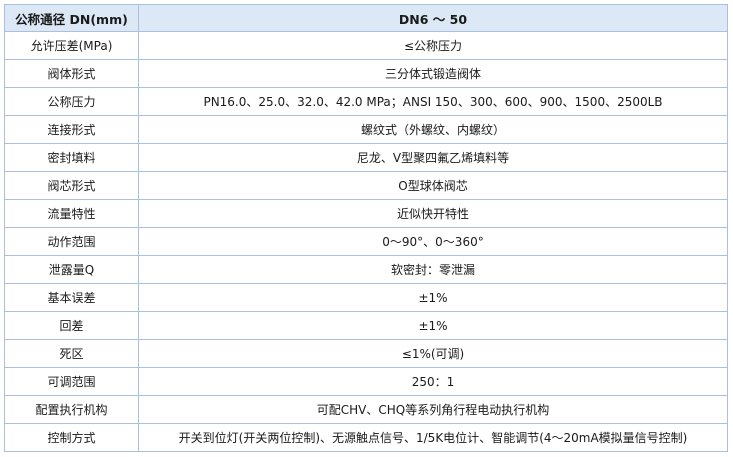 The width and height of the screenshot is (733, 457). I want to click on header-label-cell: 公称通径 DN(mm), so click(71, 18).